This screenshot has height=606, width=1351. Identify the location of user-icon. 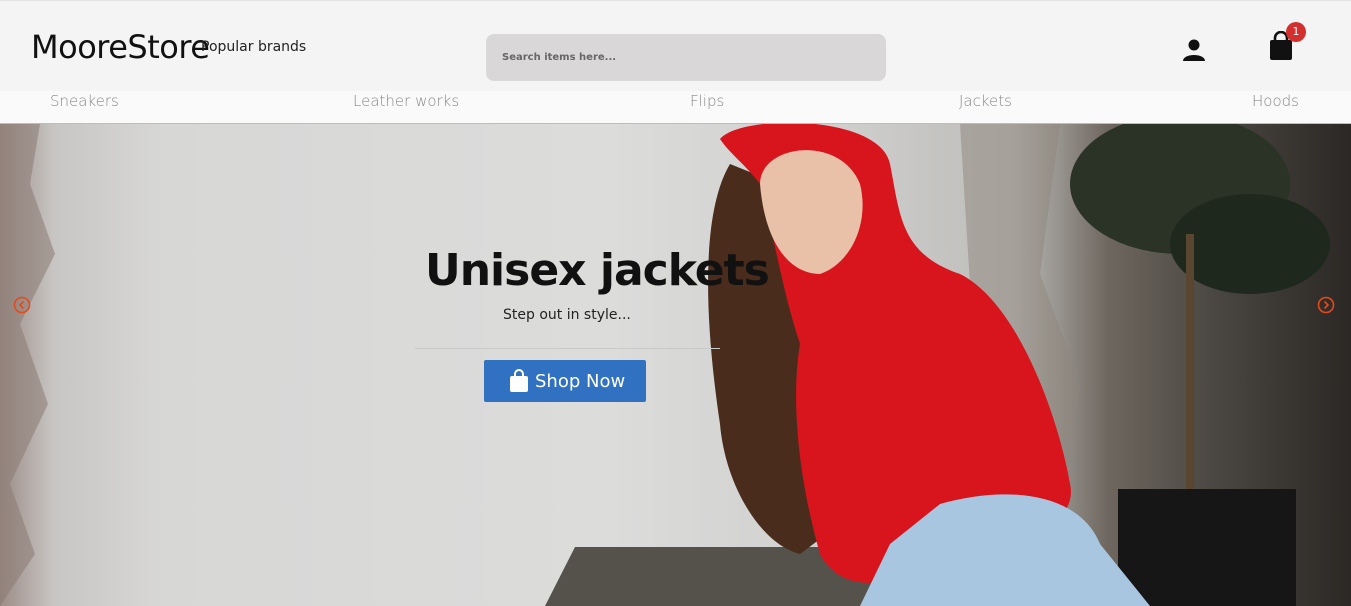
(1194, 50).